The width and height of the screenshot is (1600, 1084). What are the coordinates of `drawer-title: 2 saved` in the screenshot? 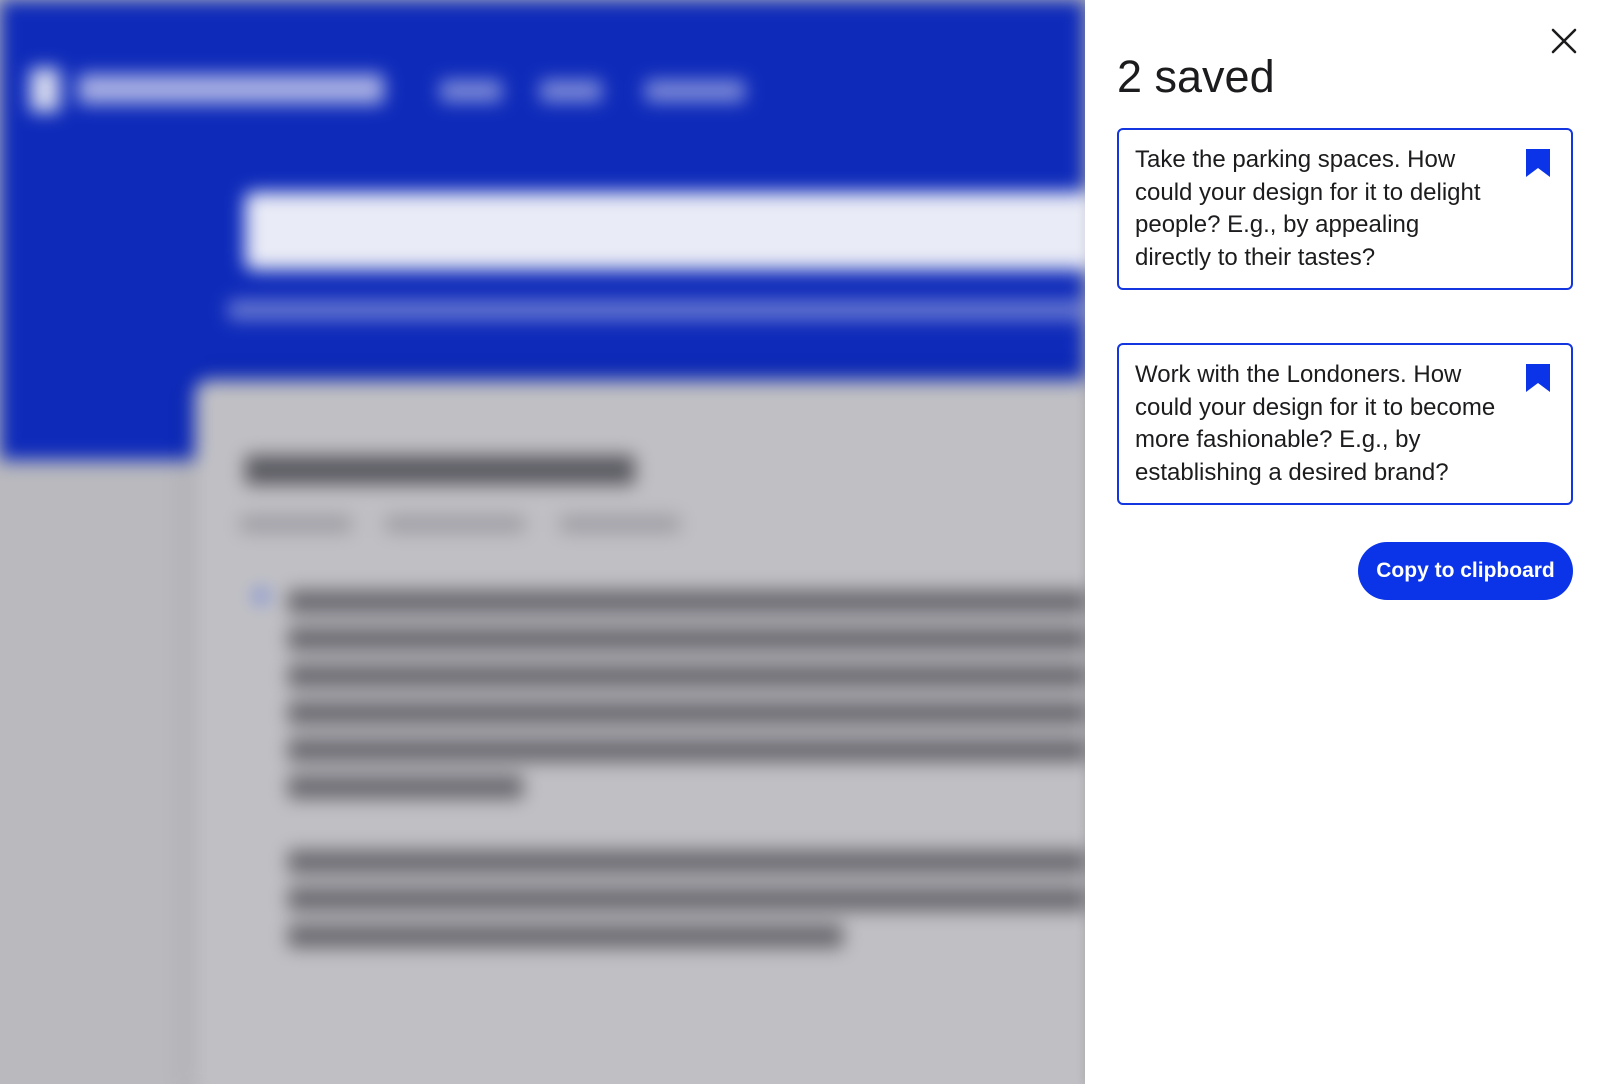 It's located at (1196, 76).